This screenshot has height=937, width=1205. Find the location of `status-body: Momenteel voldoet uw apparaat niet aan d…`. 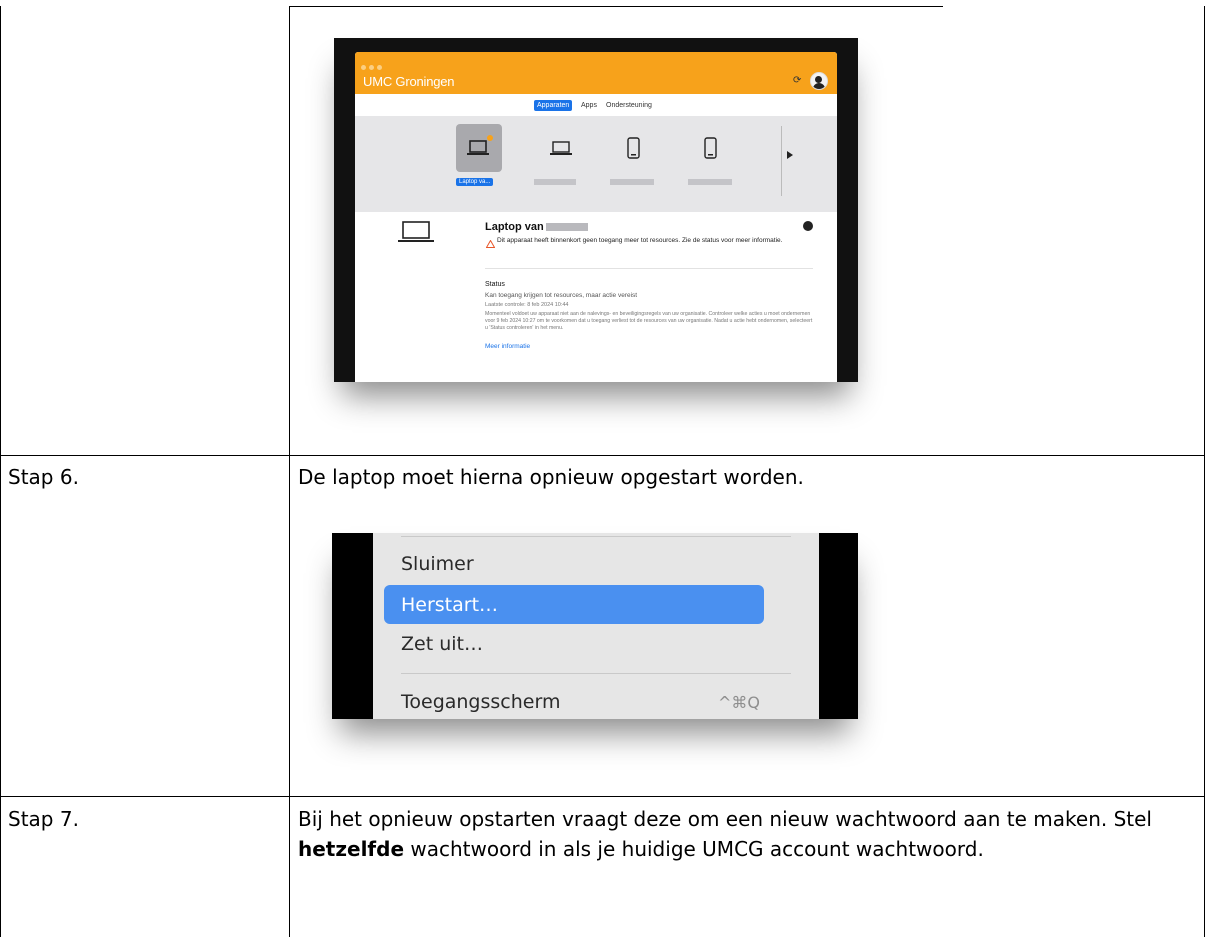

status-body: Momenteel voldoet uw apparaat niet aan d… is located at coordinates (649, 321).